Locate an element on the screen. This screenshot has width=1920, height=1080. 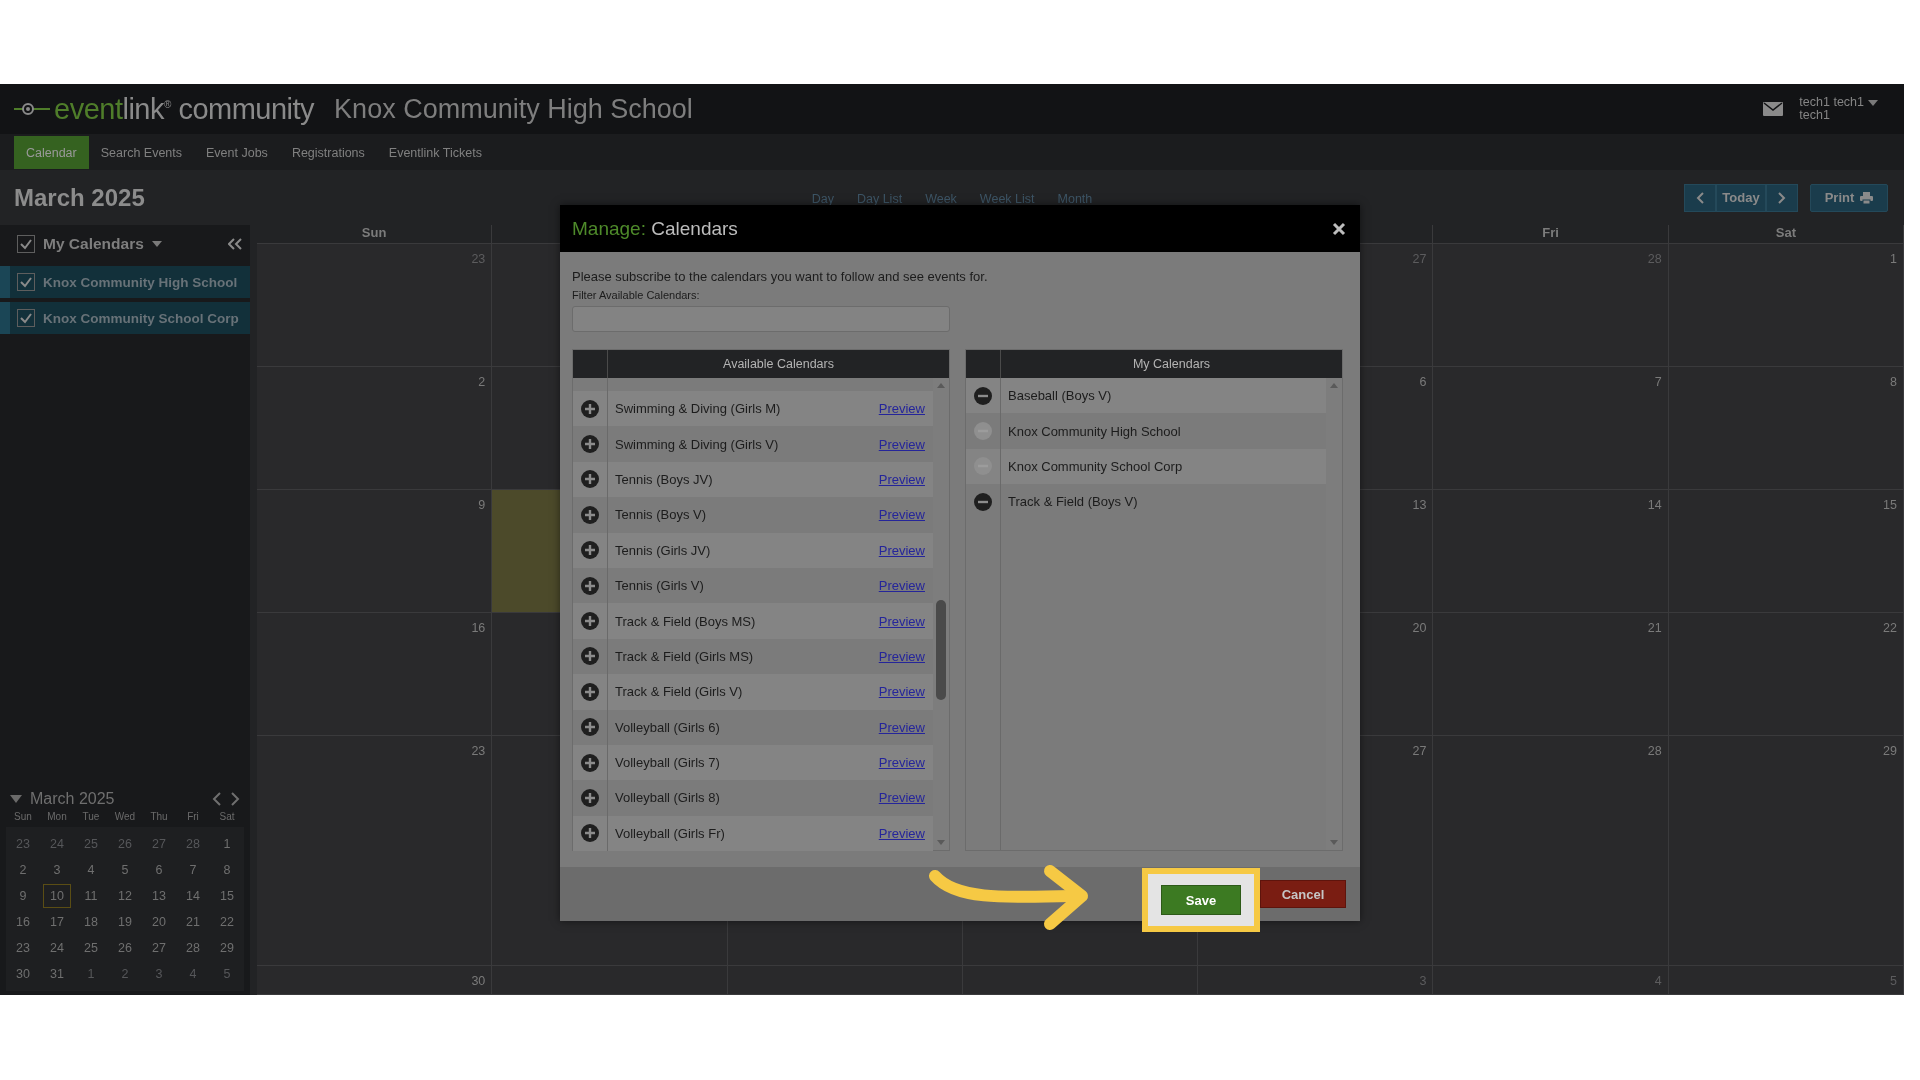
nav-tab: Event Jobs is located at coordinates (237, 152).